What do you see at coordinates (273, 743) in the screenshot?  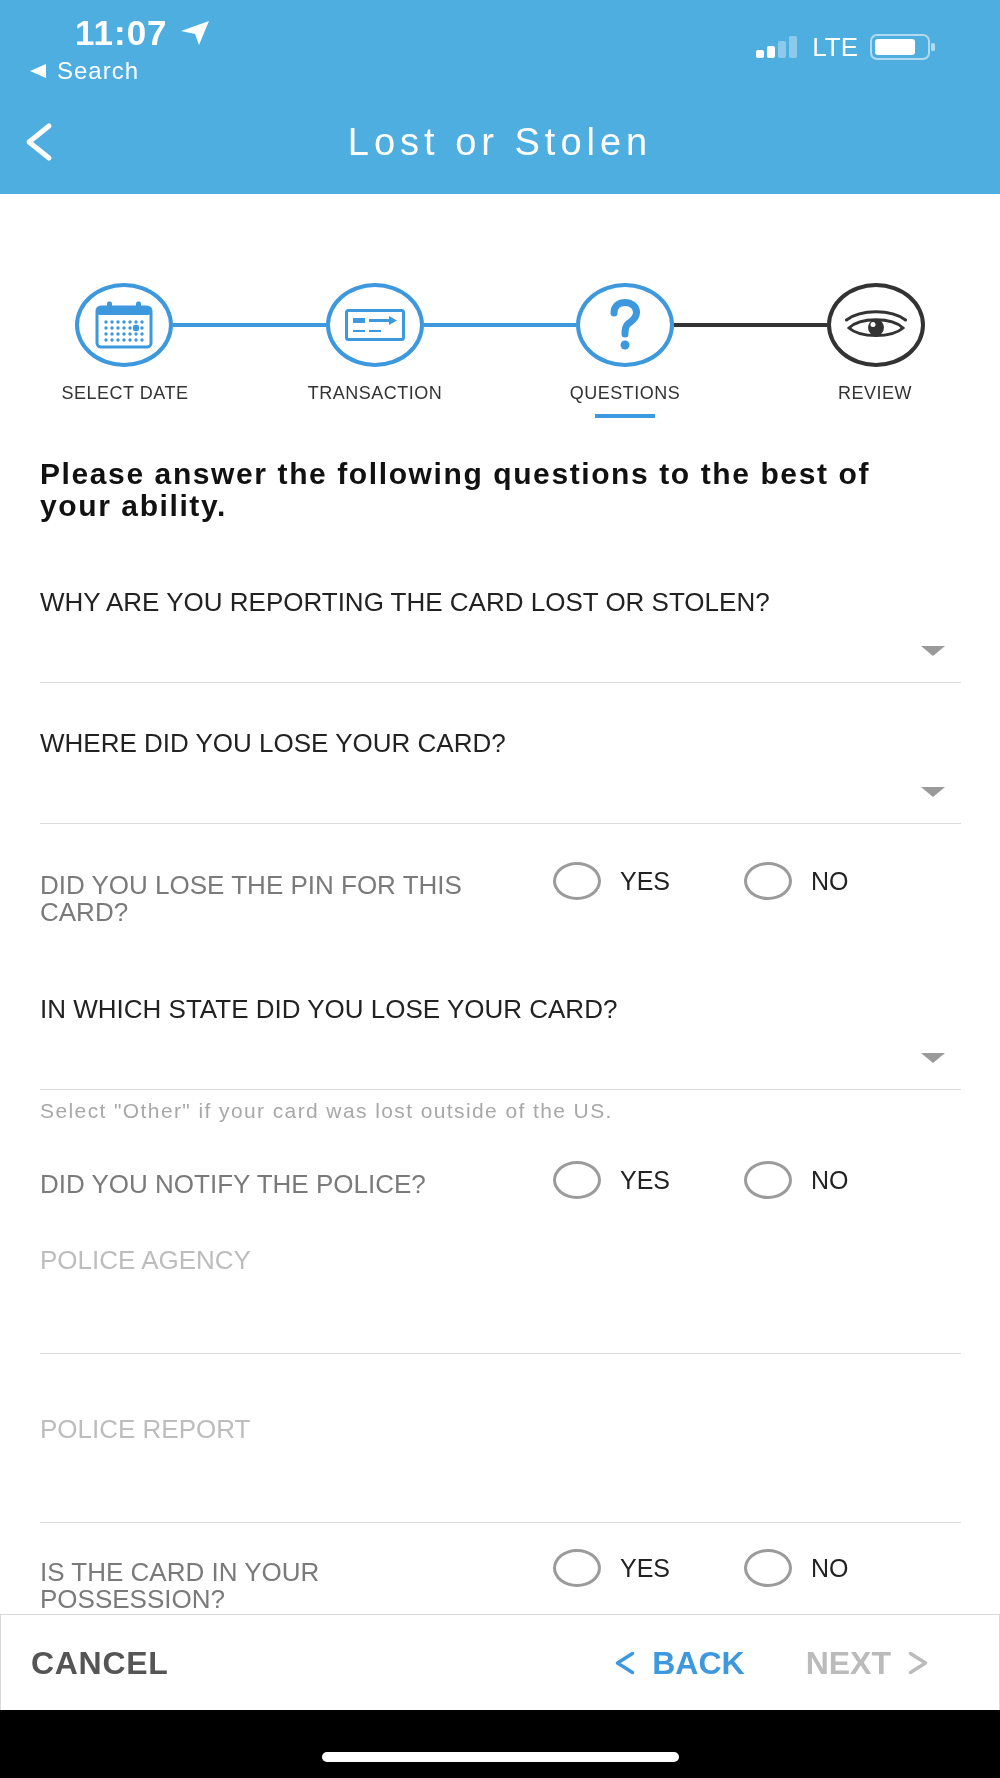 I see `question-label: WHERE DID YOU LOSE YOUR CARD?` at bounding box center [273, 743].